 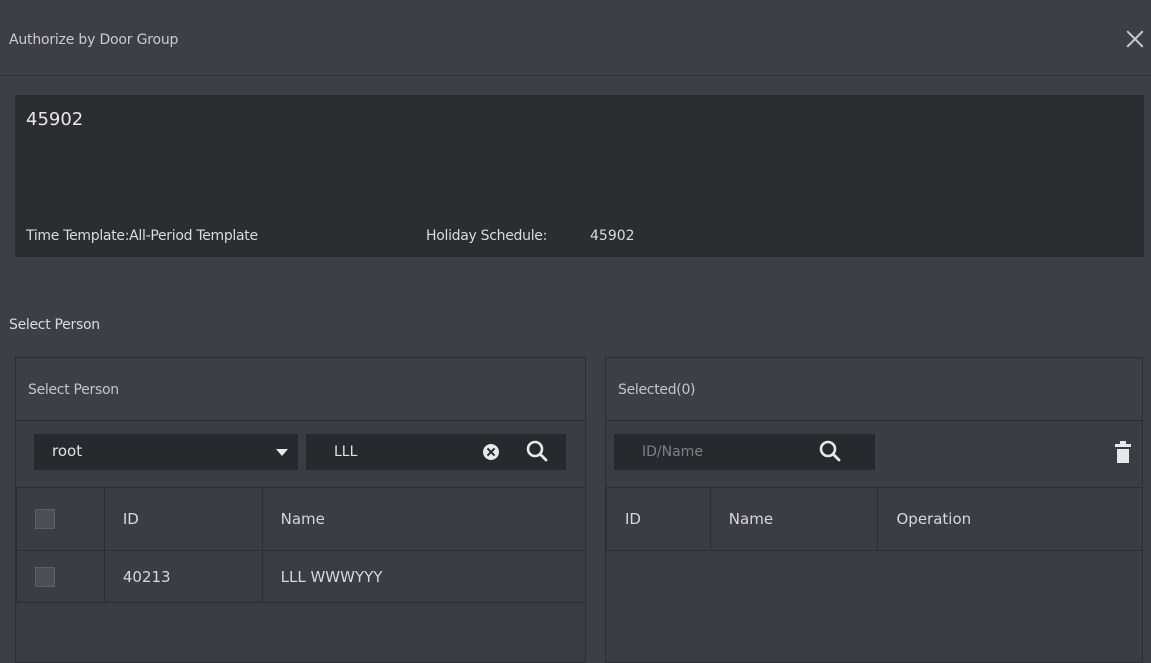 What do you see at coordinates (183, 576) in the screenshot?
I see `person-id-cell: 40213` at bounding box center [183, 576].